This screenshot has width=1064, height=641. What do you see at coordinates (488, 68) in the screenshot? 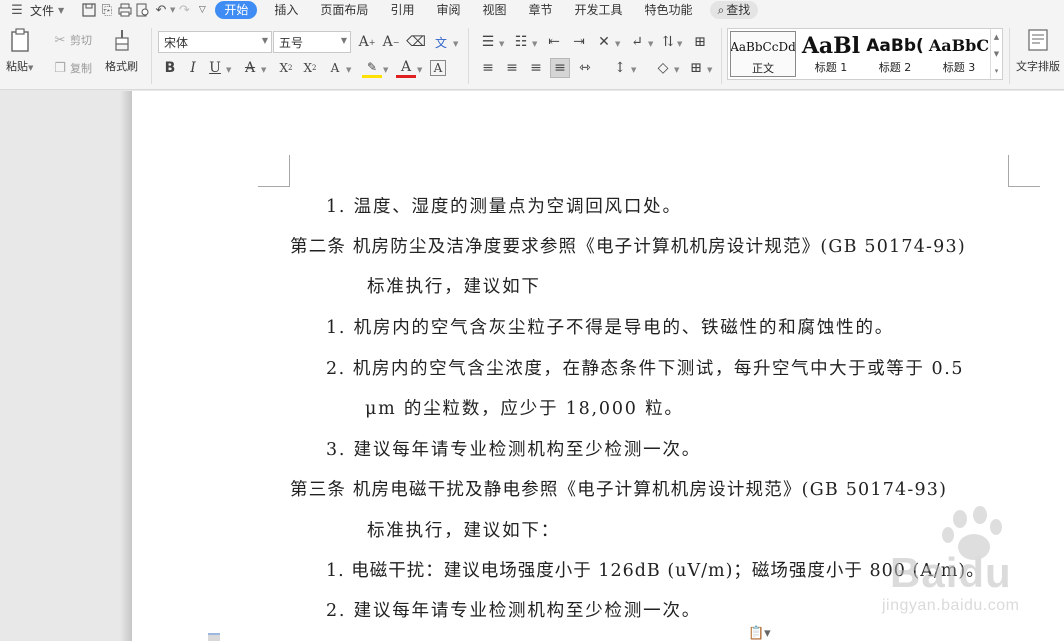
I see `align-left-icon: ≡` at bounding box center [488, 68].